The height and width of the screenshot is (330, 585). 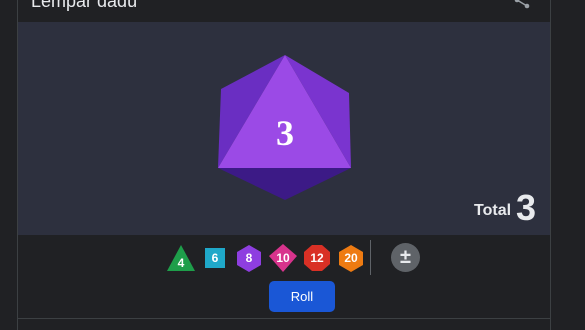 I want to click on d4-button: 4, so click(x=181, y=258).